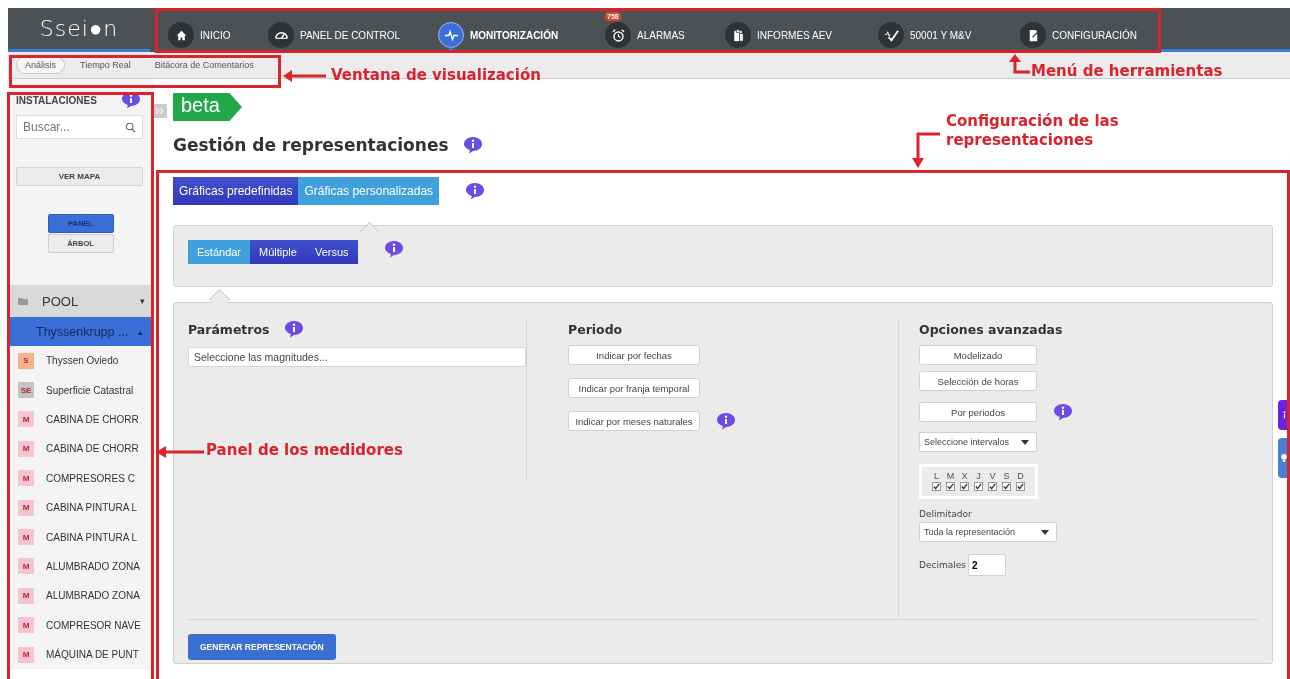  Describe the element at coordinates (950, 476) in the screenshot. I see `weekday-label: M` at that location.